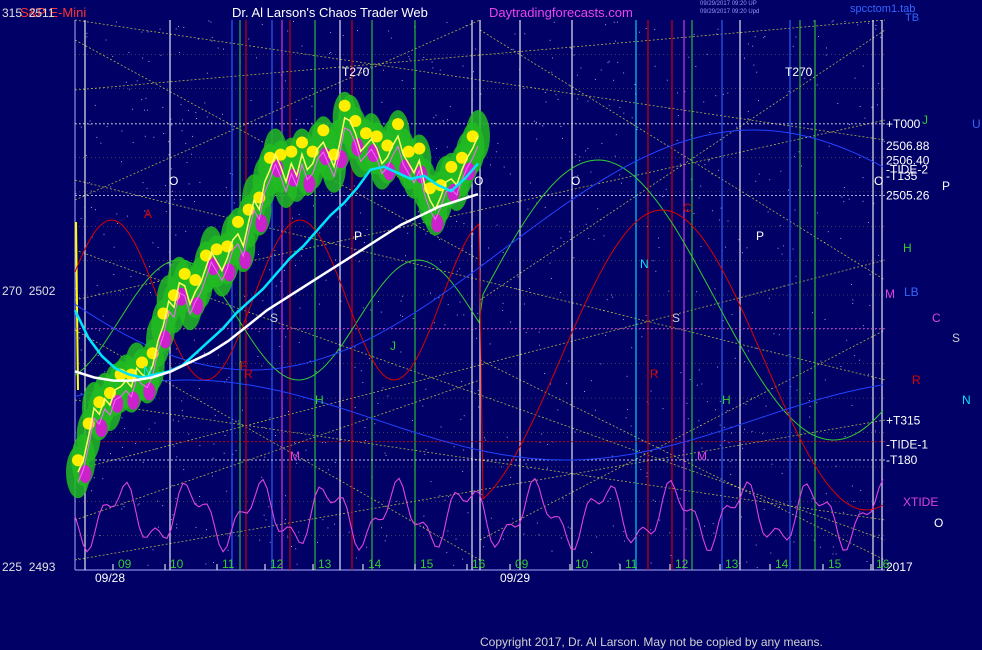  I want to click on annotation-label: O, so click(478, 181).